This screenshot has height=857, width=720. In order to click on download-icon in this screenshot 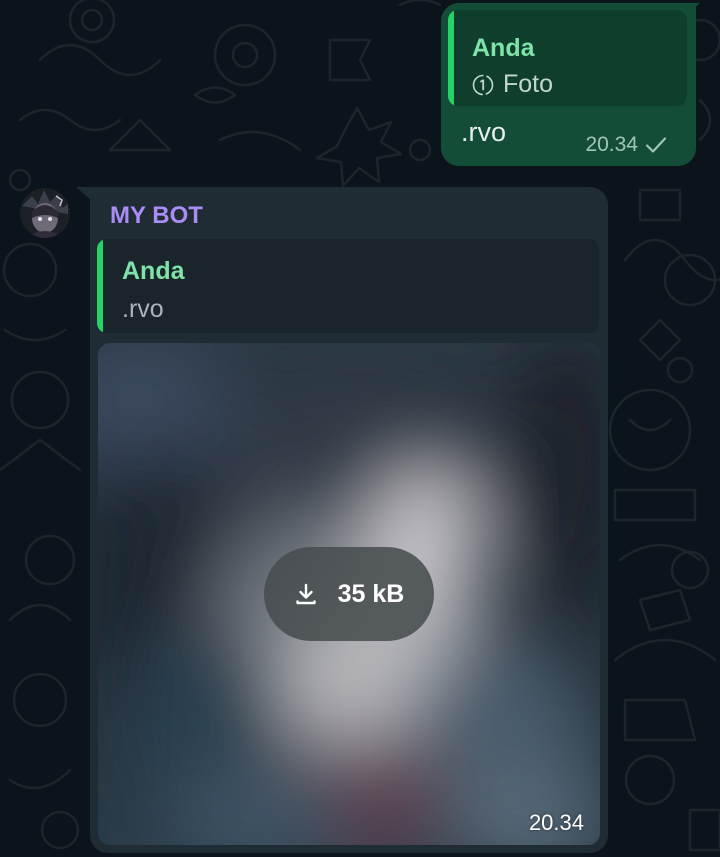, I will do `click(305, 594)`.